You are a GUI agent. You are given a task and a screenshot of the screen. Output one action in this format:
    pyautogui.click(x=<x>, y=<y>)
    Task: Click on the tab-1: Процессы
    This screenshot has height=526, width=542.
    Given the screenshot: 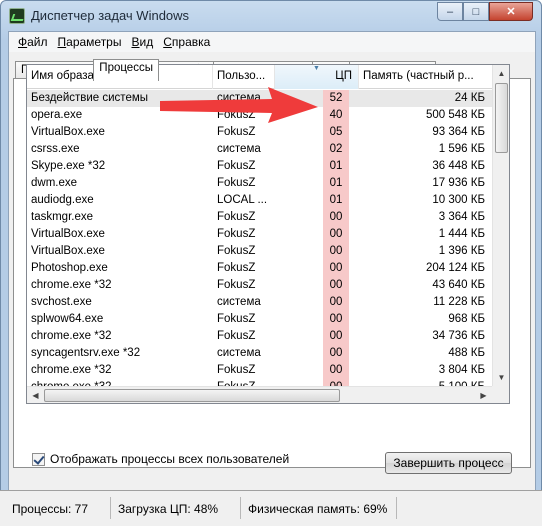 What is the action you would take?
    pyautogui.click(x=126, y=70)
    